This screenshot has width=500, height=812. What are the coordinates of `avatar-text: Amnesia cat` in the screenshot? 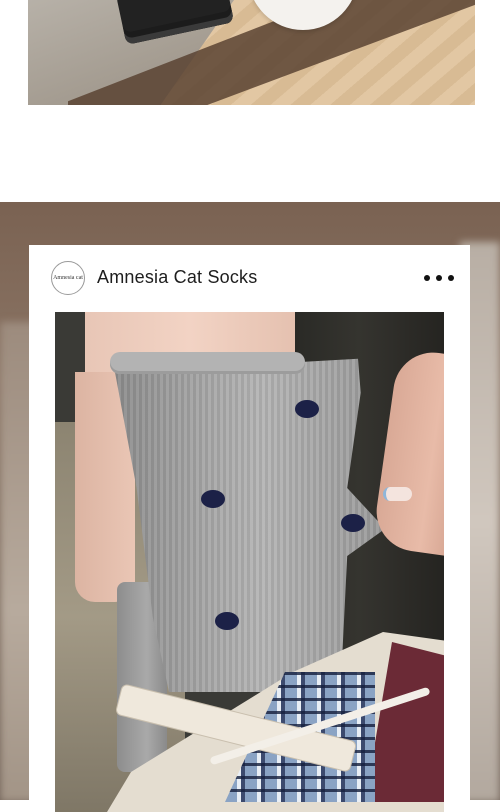 It's located at (68, 278).